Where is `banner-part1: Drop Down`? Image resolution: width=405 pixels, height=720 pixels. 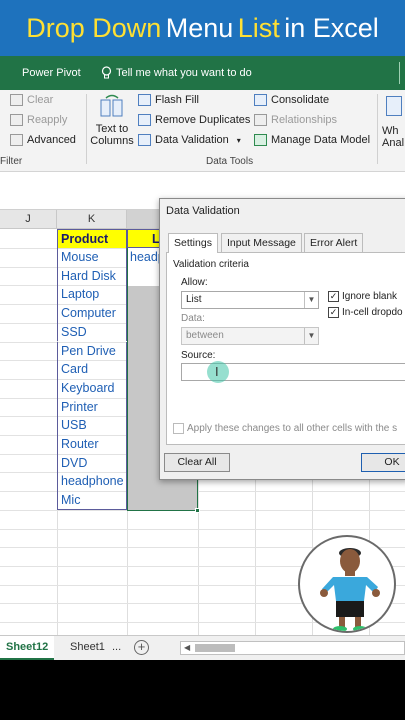
banner-part1: Drop Down is located at coordinates (94, 27).